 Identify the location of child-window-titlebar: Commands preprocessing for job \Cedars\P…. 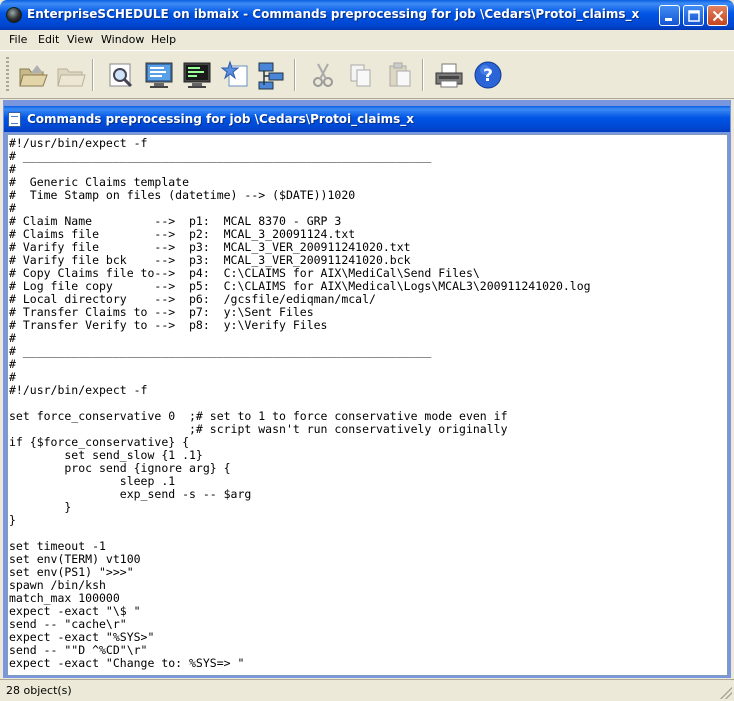
(367, 119).